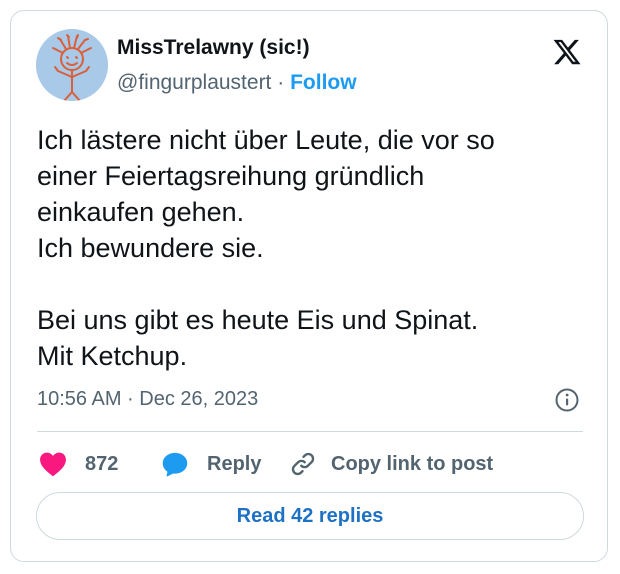 This screenshot has height=574, width=620. I want to click on avatar, so click(72, 65).